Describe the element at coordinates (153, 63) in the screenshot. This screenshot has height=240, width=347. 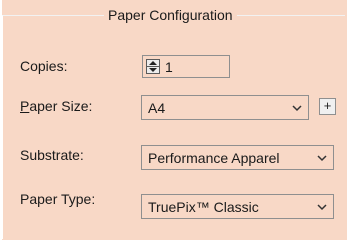
I see `spin-up-arrow` at that location.